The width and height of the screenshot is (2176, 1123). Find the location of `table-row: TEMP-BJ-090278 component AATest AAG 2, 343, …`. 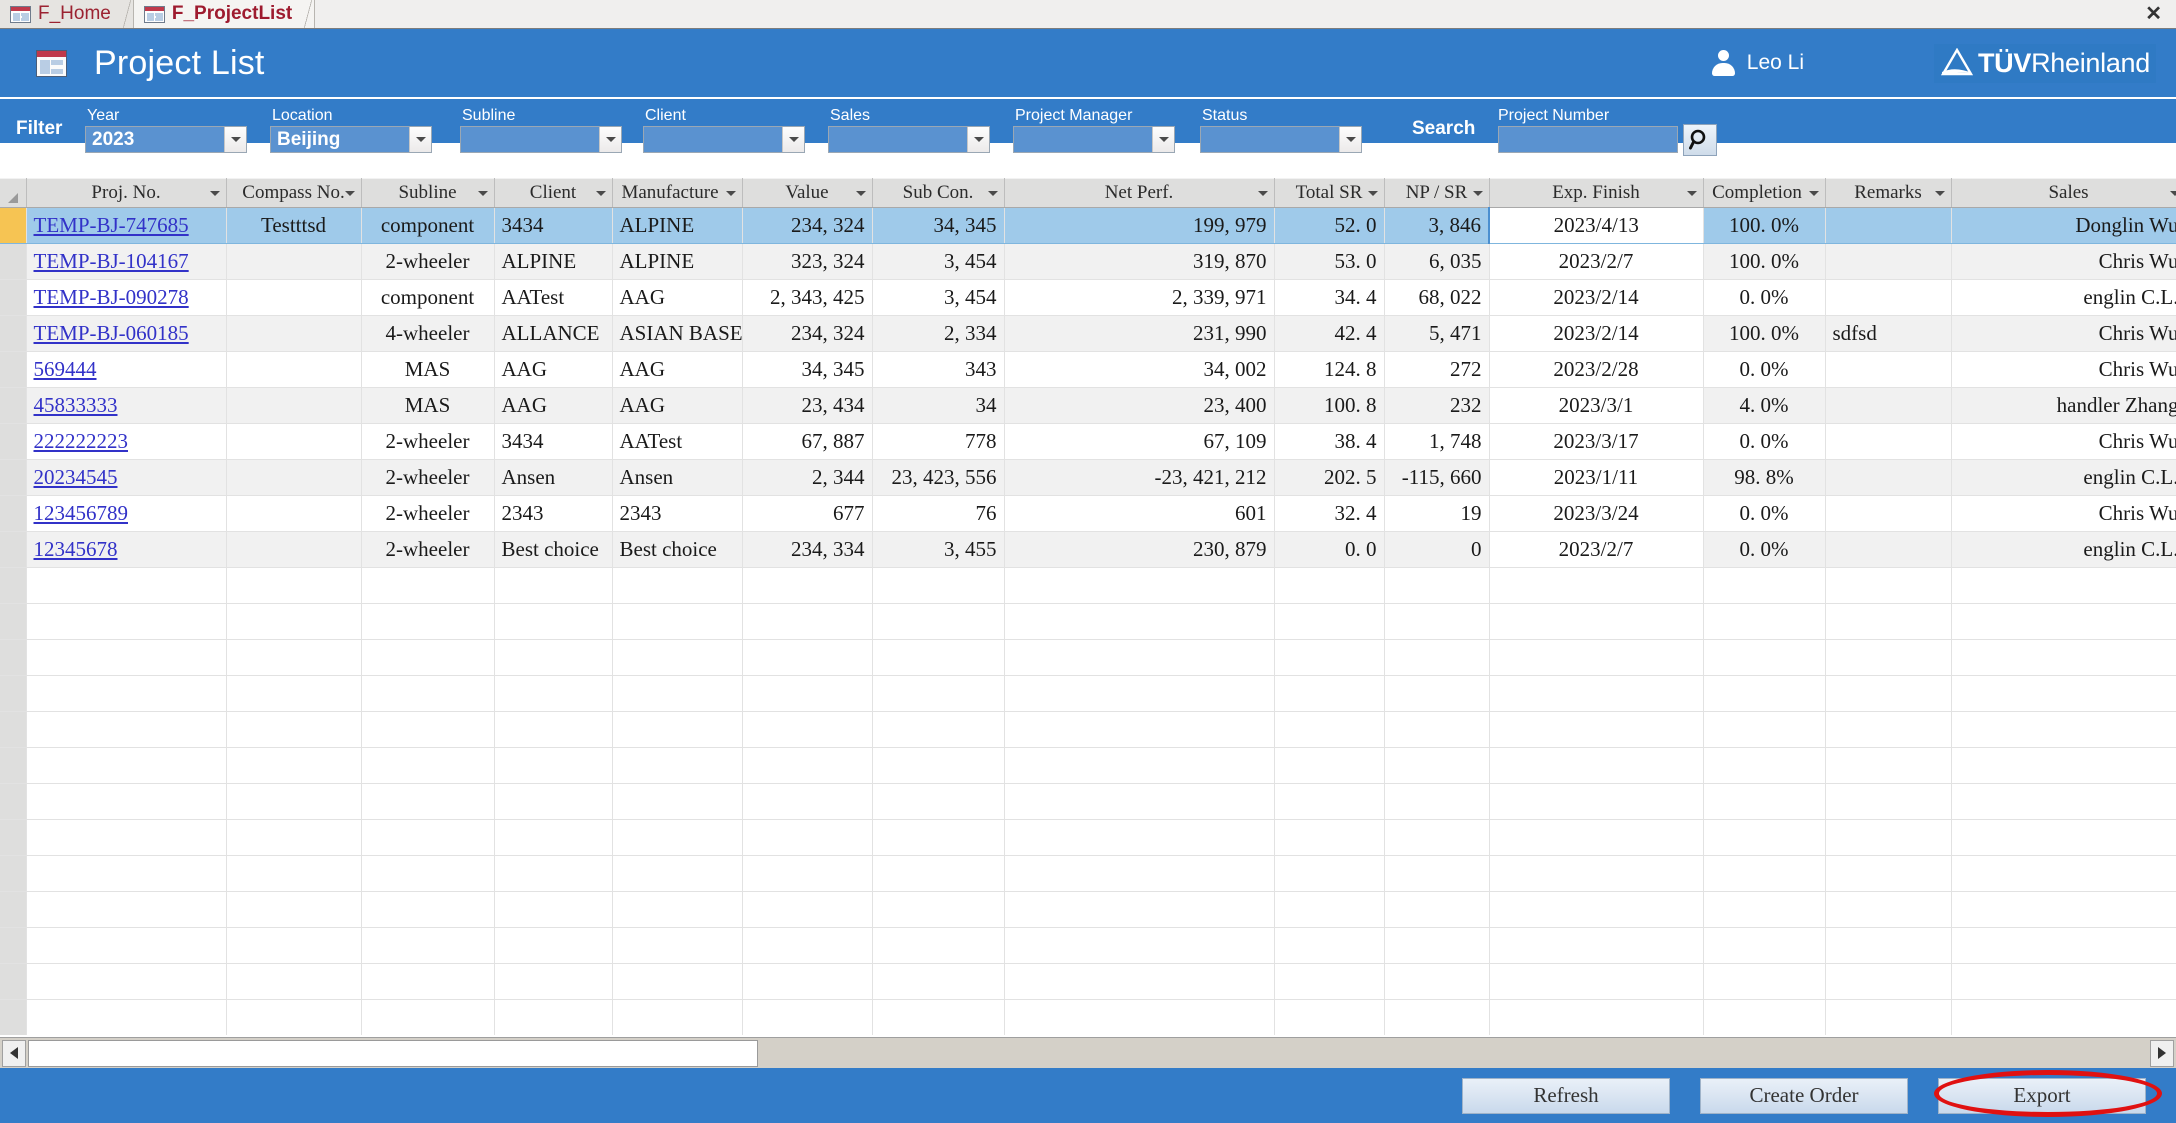

table-row: TEMP-BJ-090278 component AATest AAG 2, 343, … is located at coordinates (1088, 297).